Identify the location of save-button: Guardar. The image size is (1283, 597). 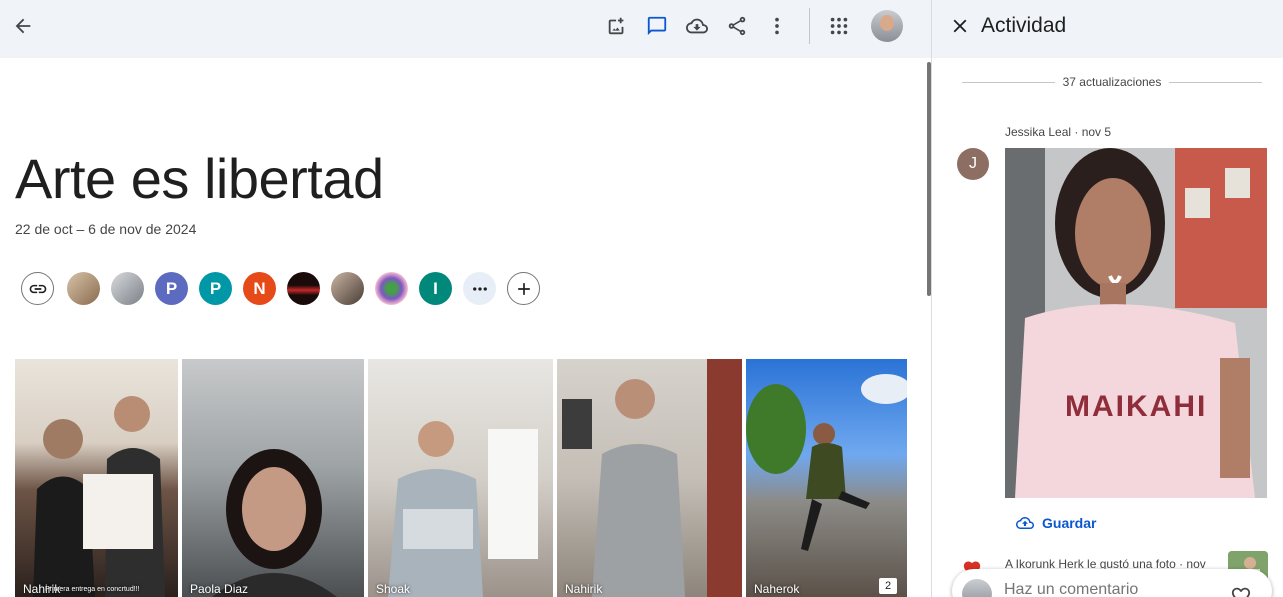
(1056, 523).